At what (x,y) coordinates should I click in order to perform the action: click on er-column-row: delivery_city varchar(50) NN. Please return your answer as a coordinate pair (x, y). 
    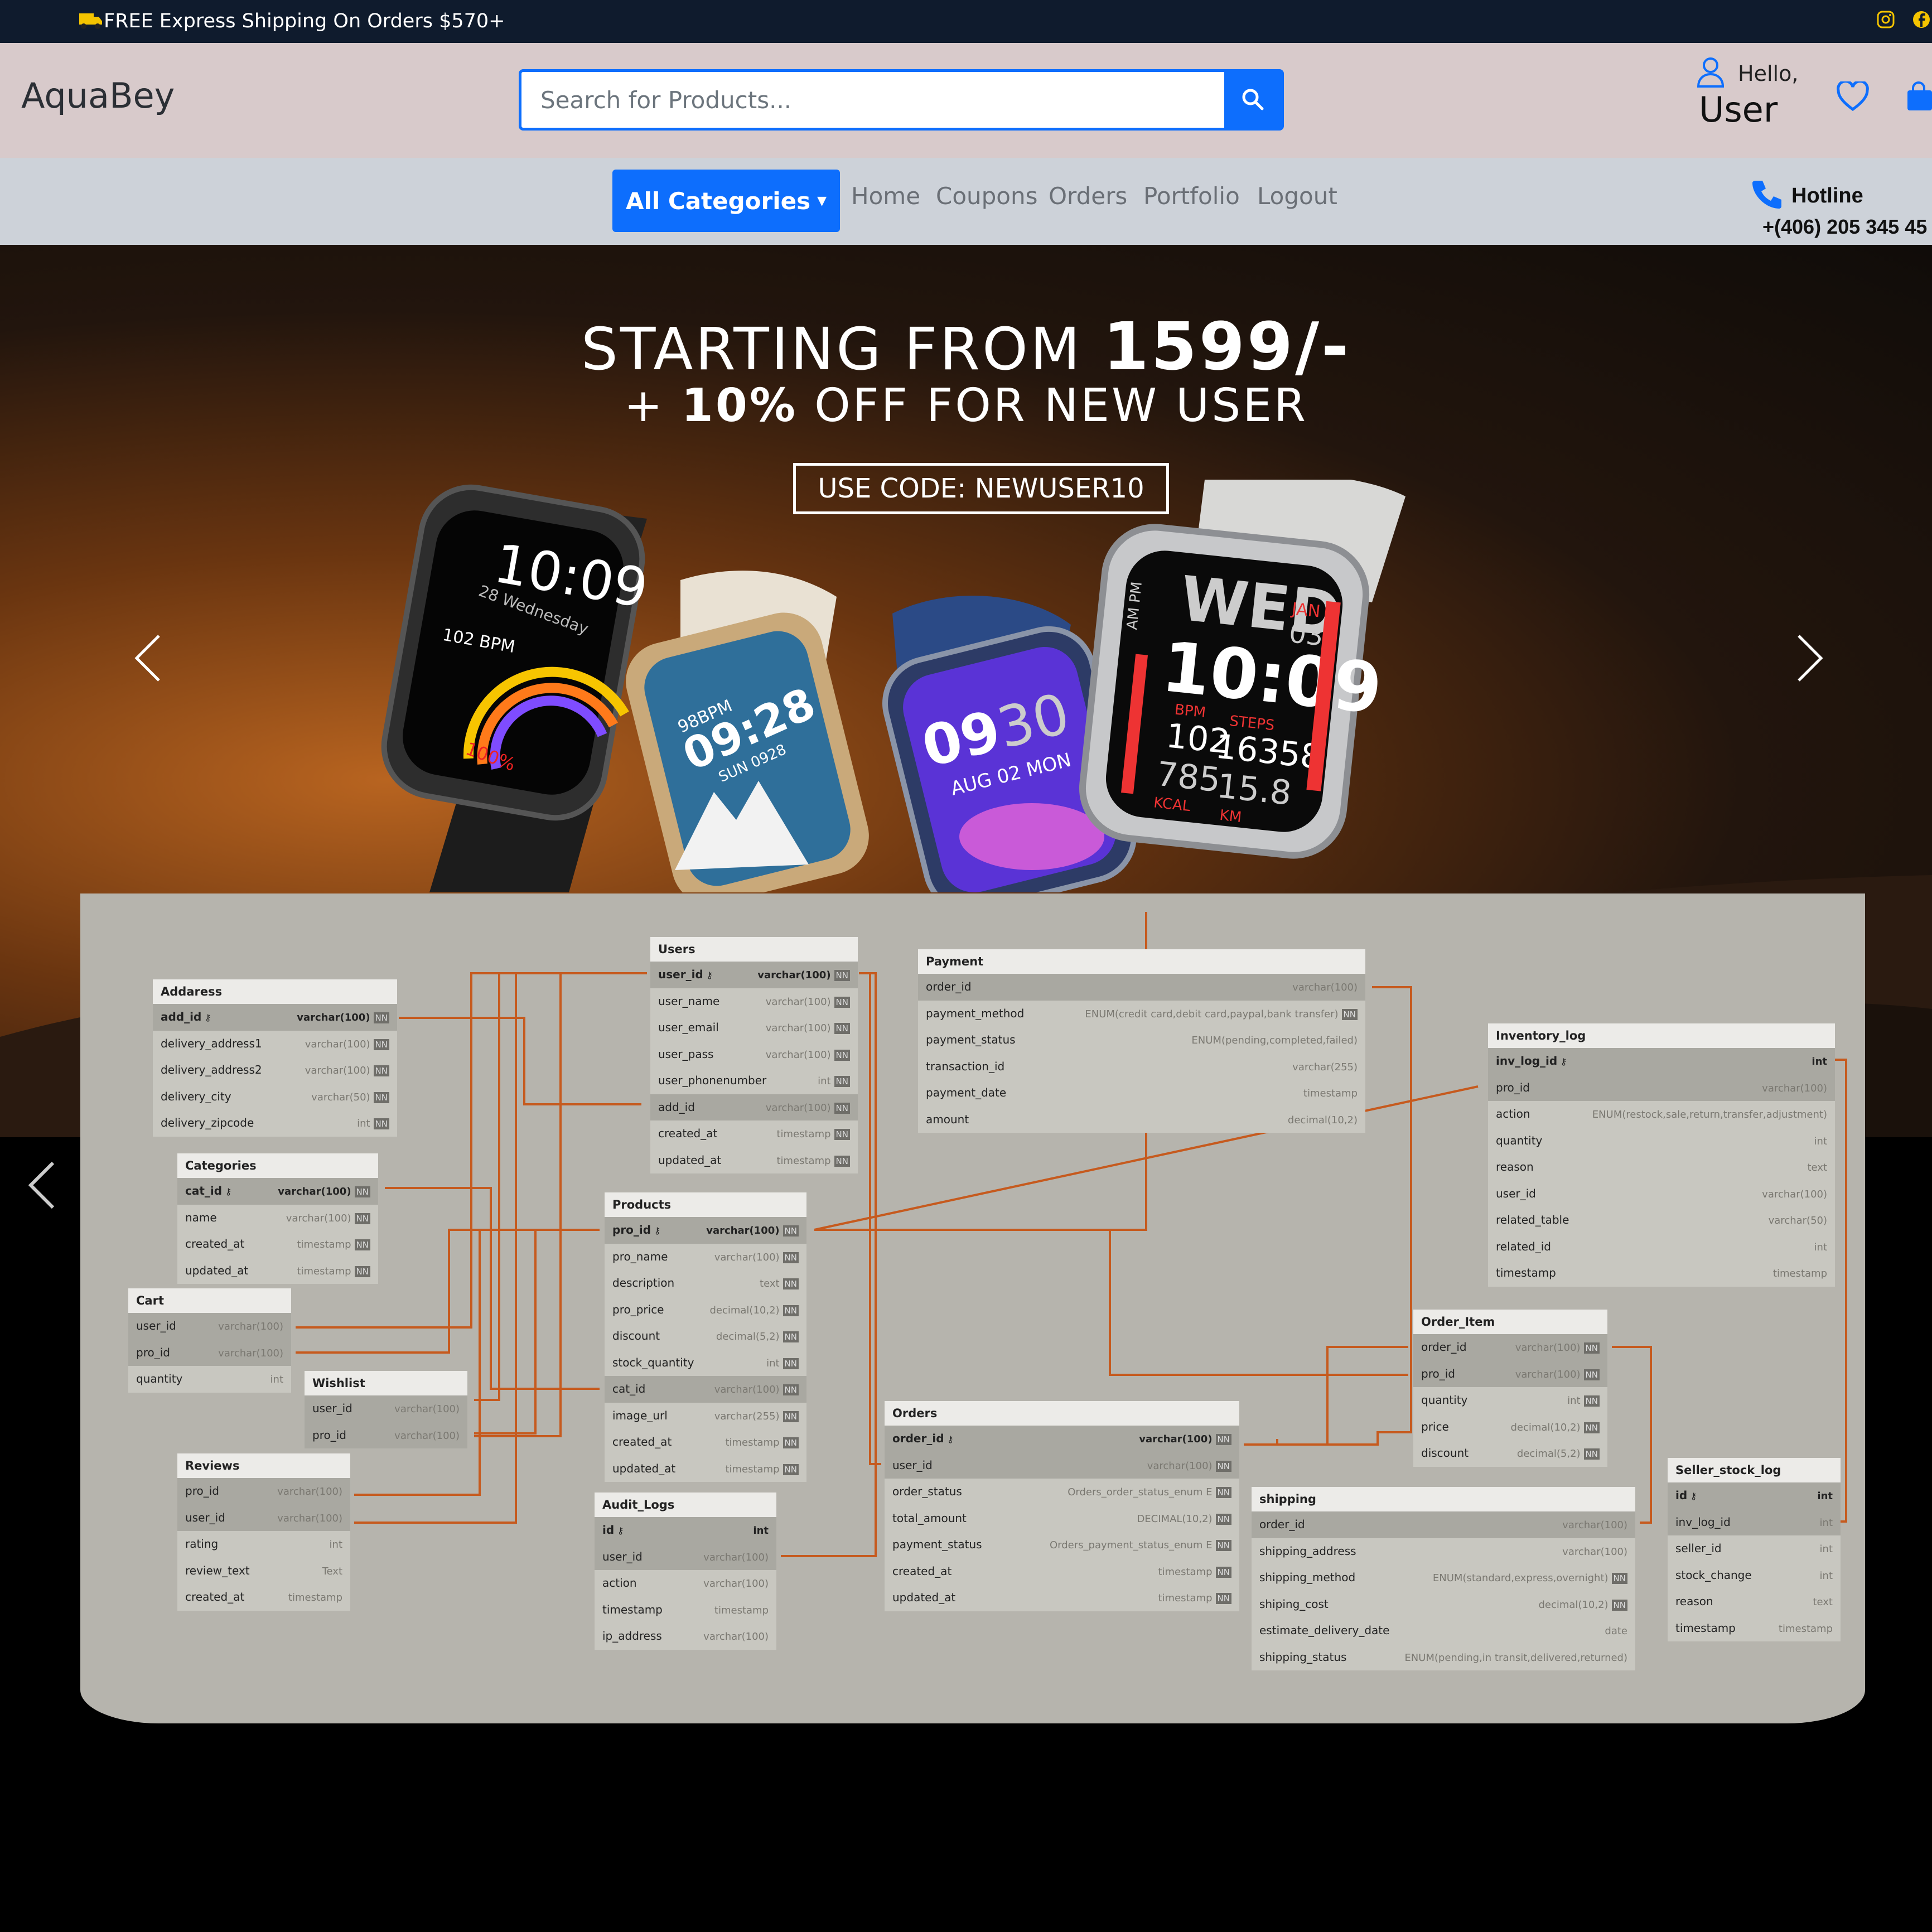
    Looking at the image, I should click on (275, 1097).